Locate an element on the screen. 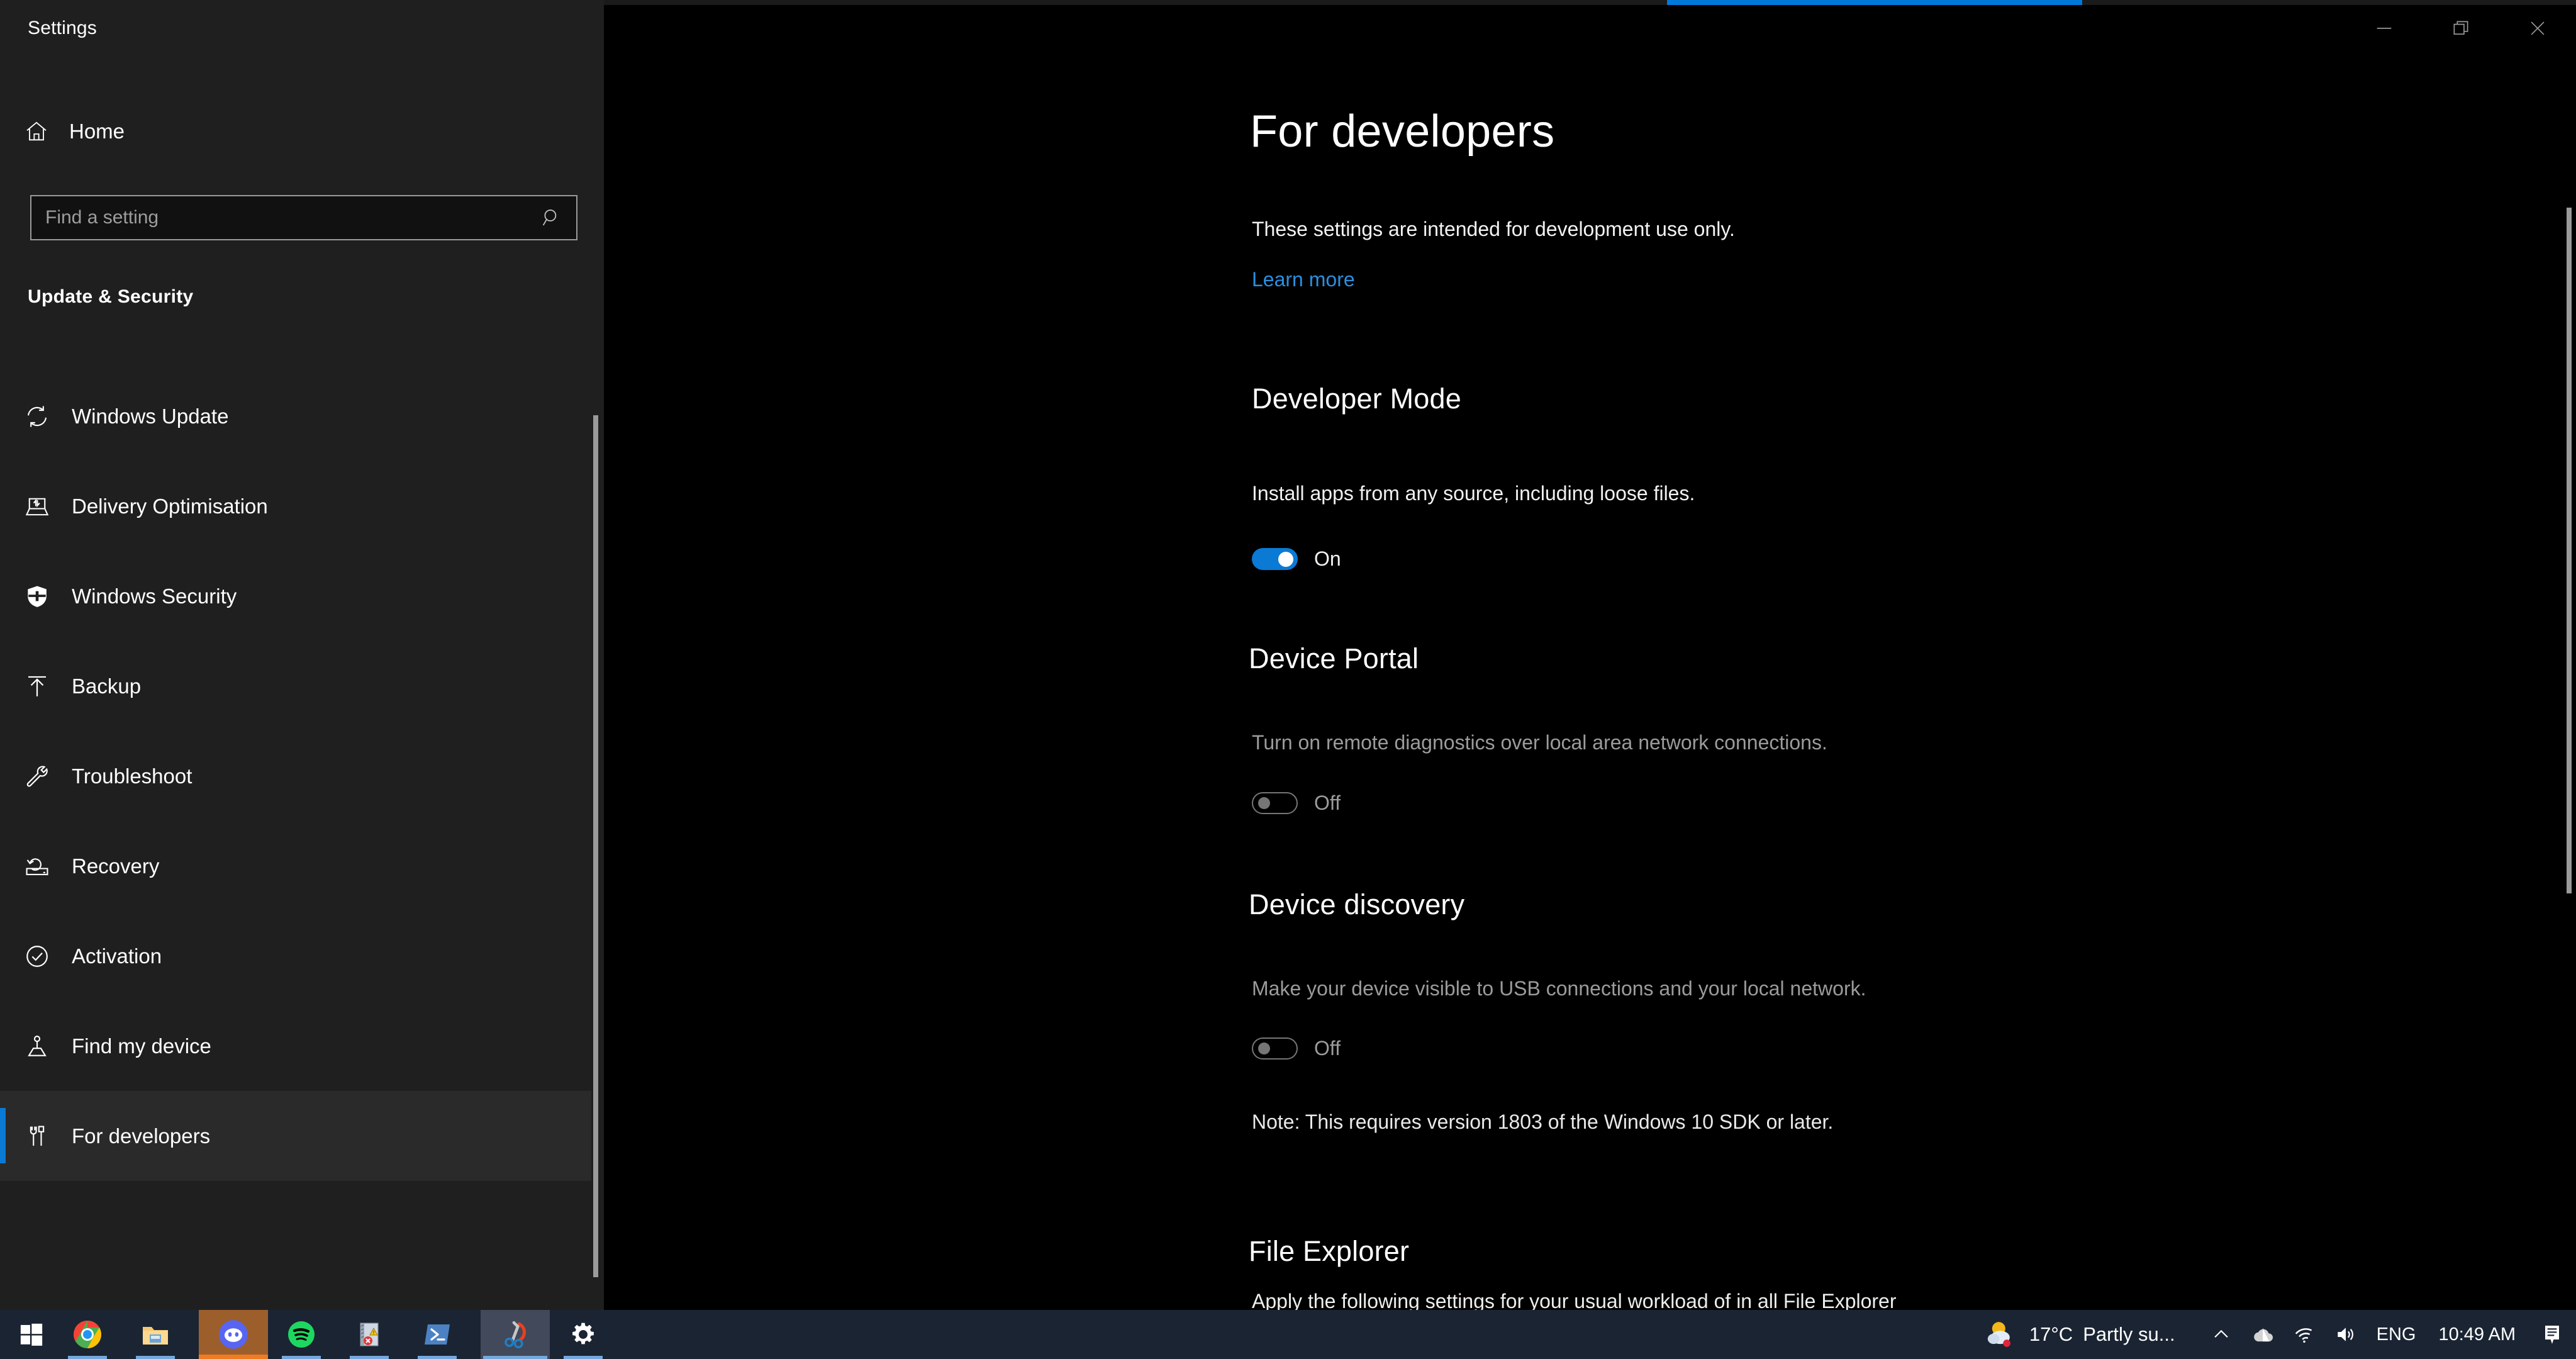 This screenshot has height=1359, width=2576. search-box is located at coordinates (303, 217).